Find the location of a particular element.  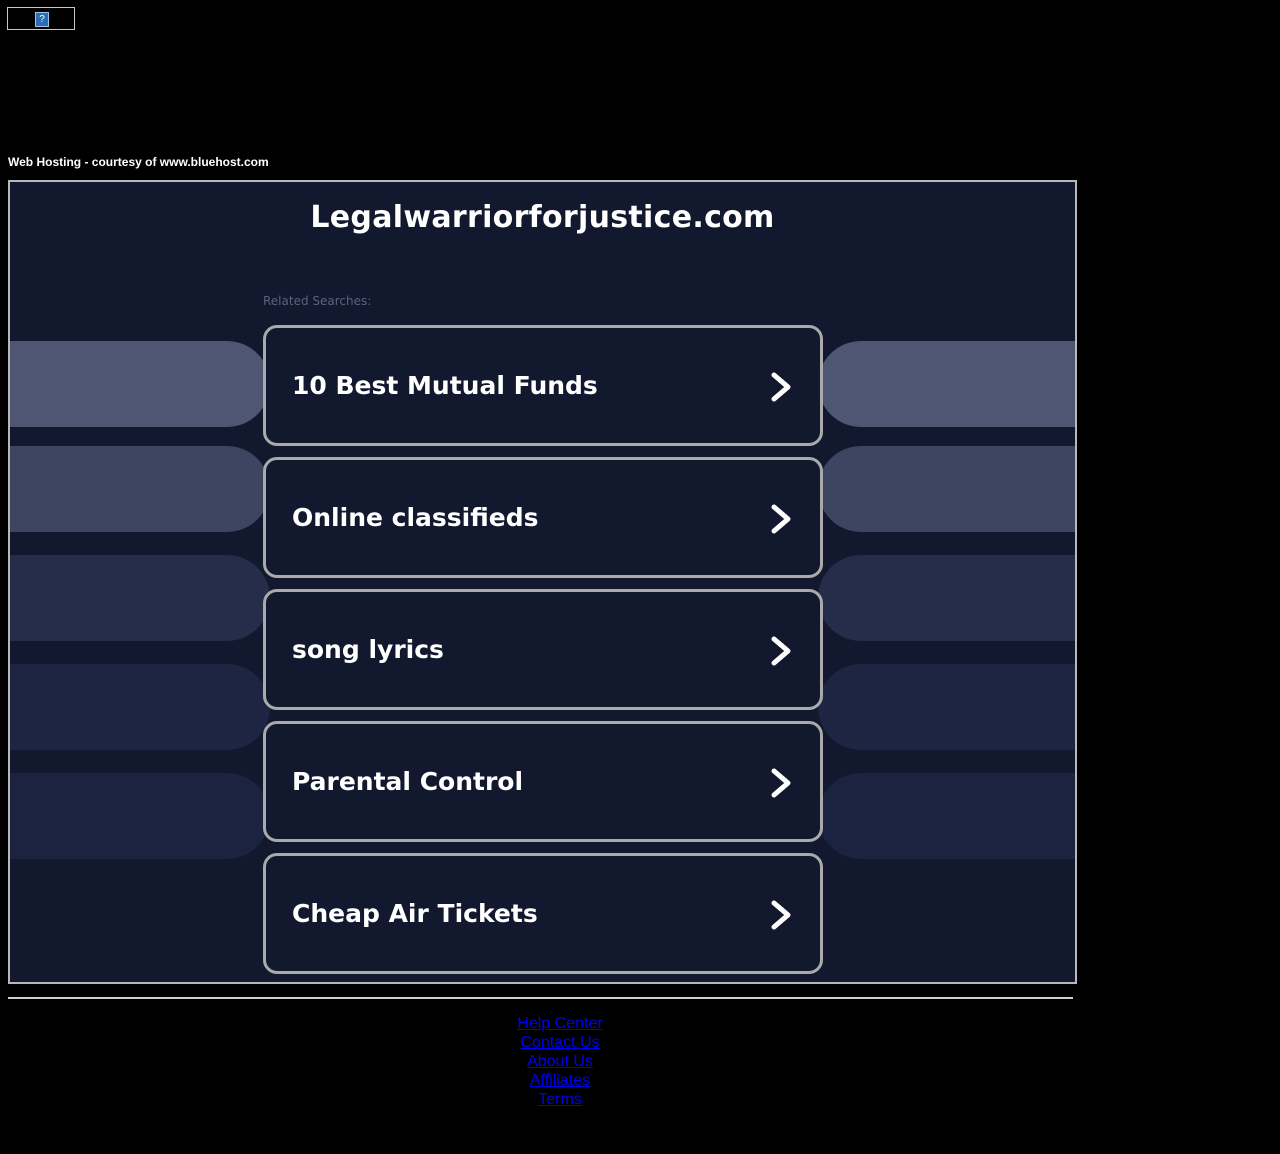

related-search-link: Cheap Air Tickets is located at coordinates (543, 913).